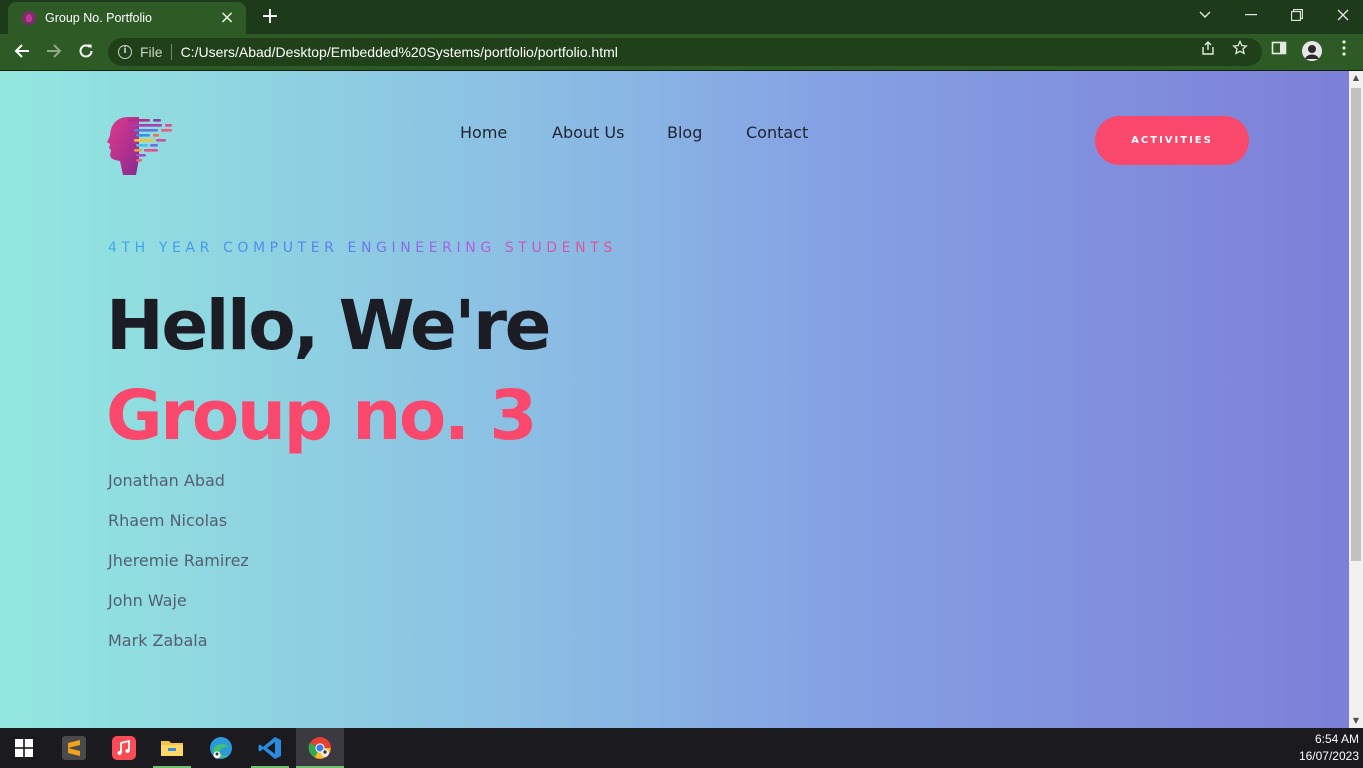 Image resolution: width=1363 pixels, height=768 pixels. I want to click on file-scheme-label: File, so click(156, 52).